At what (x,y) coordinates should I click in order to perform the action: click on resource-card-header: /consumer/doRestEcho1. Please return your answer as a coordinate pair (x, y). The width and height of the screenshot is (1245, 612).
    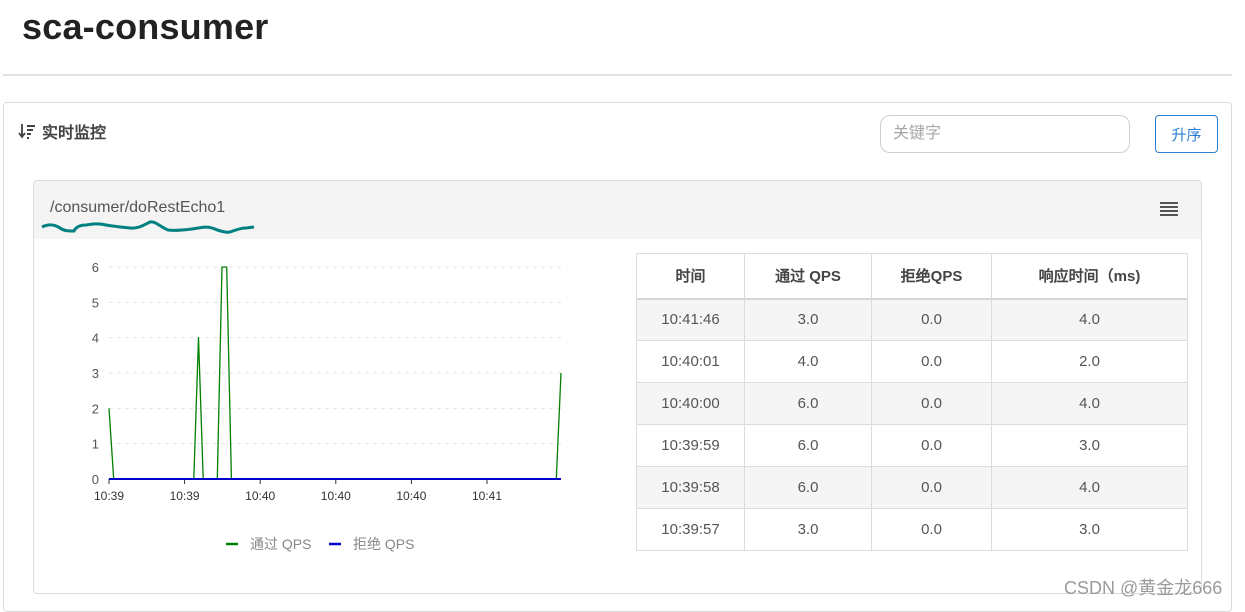
    Looking at the image, I should click on (617, 210).